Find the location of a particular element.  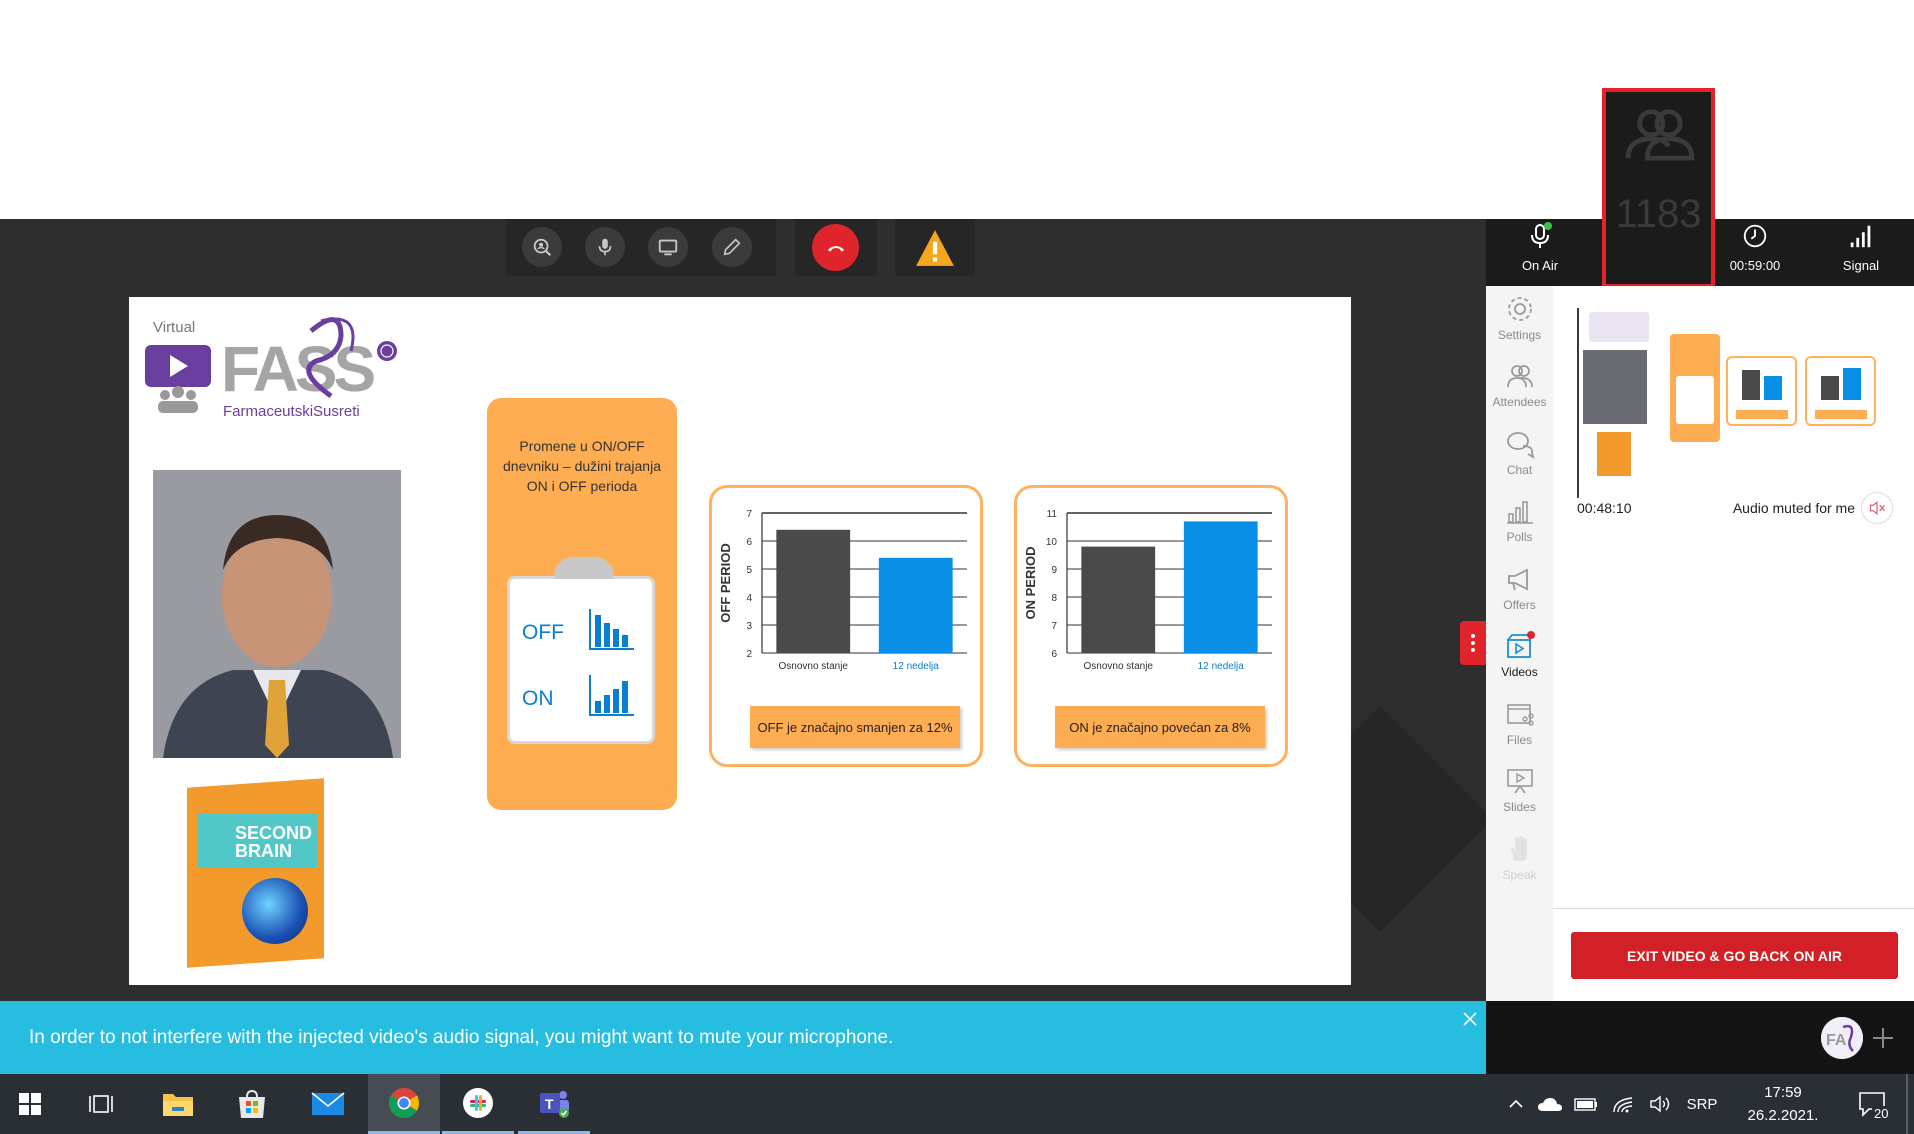

sidebar-label-polls: Polls is located at coordinates (1519, 537).